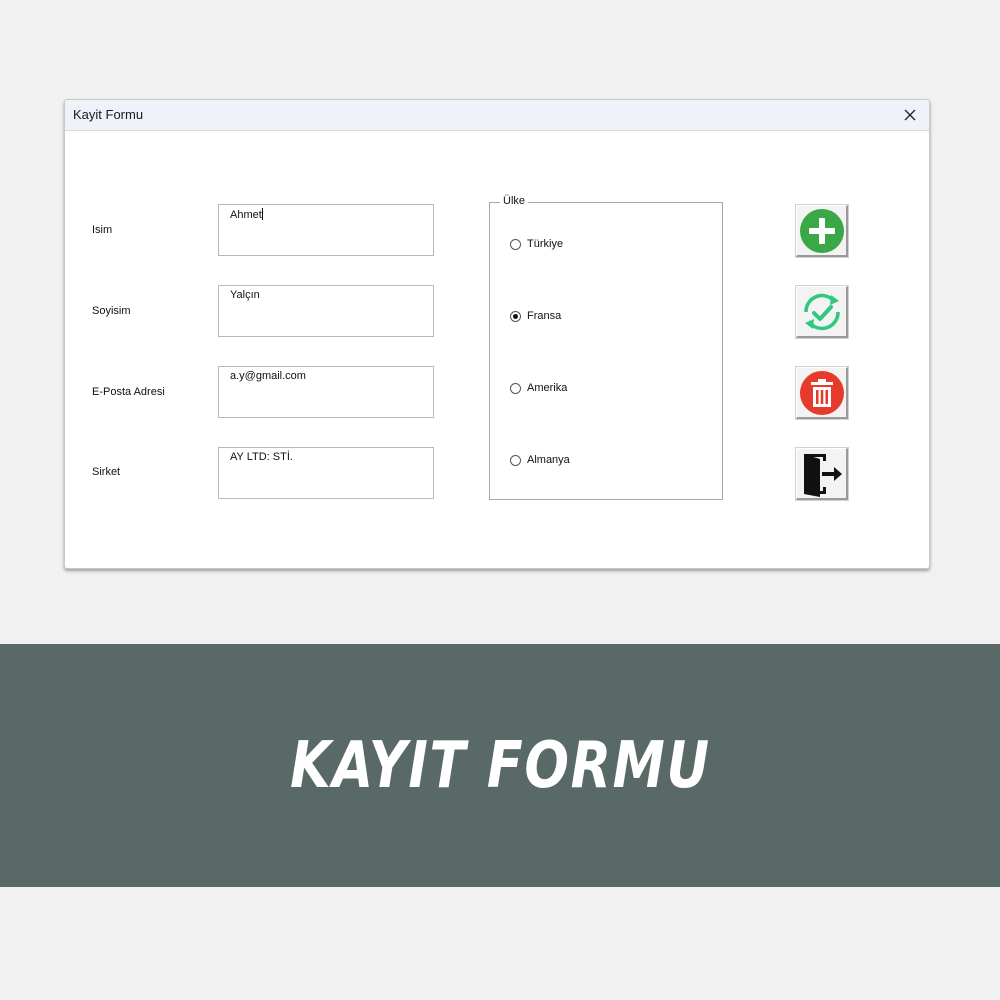 The width and height of the screenshot is (1000, 1000). I want to click on window-title: Kayit Formu, so click(108, 114).